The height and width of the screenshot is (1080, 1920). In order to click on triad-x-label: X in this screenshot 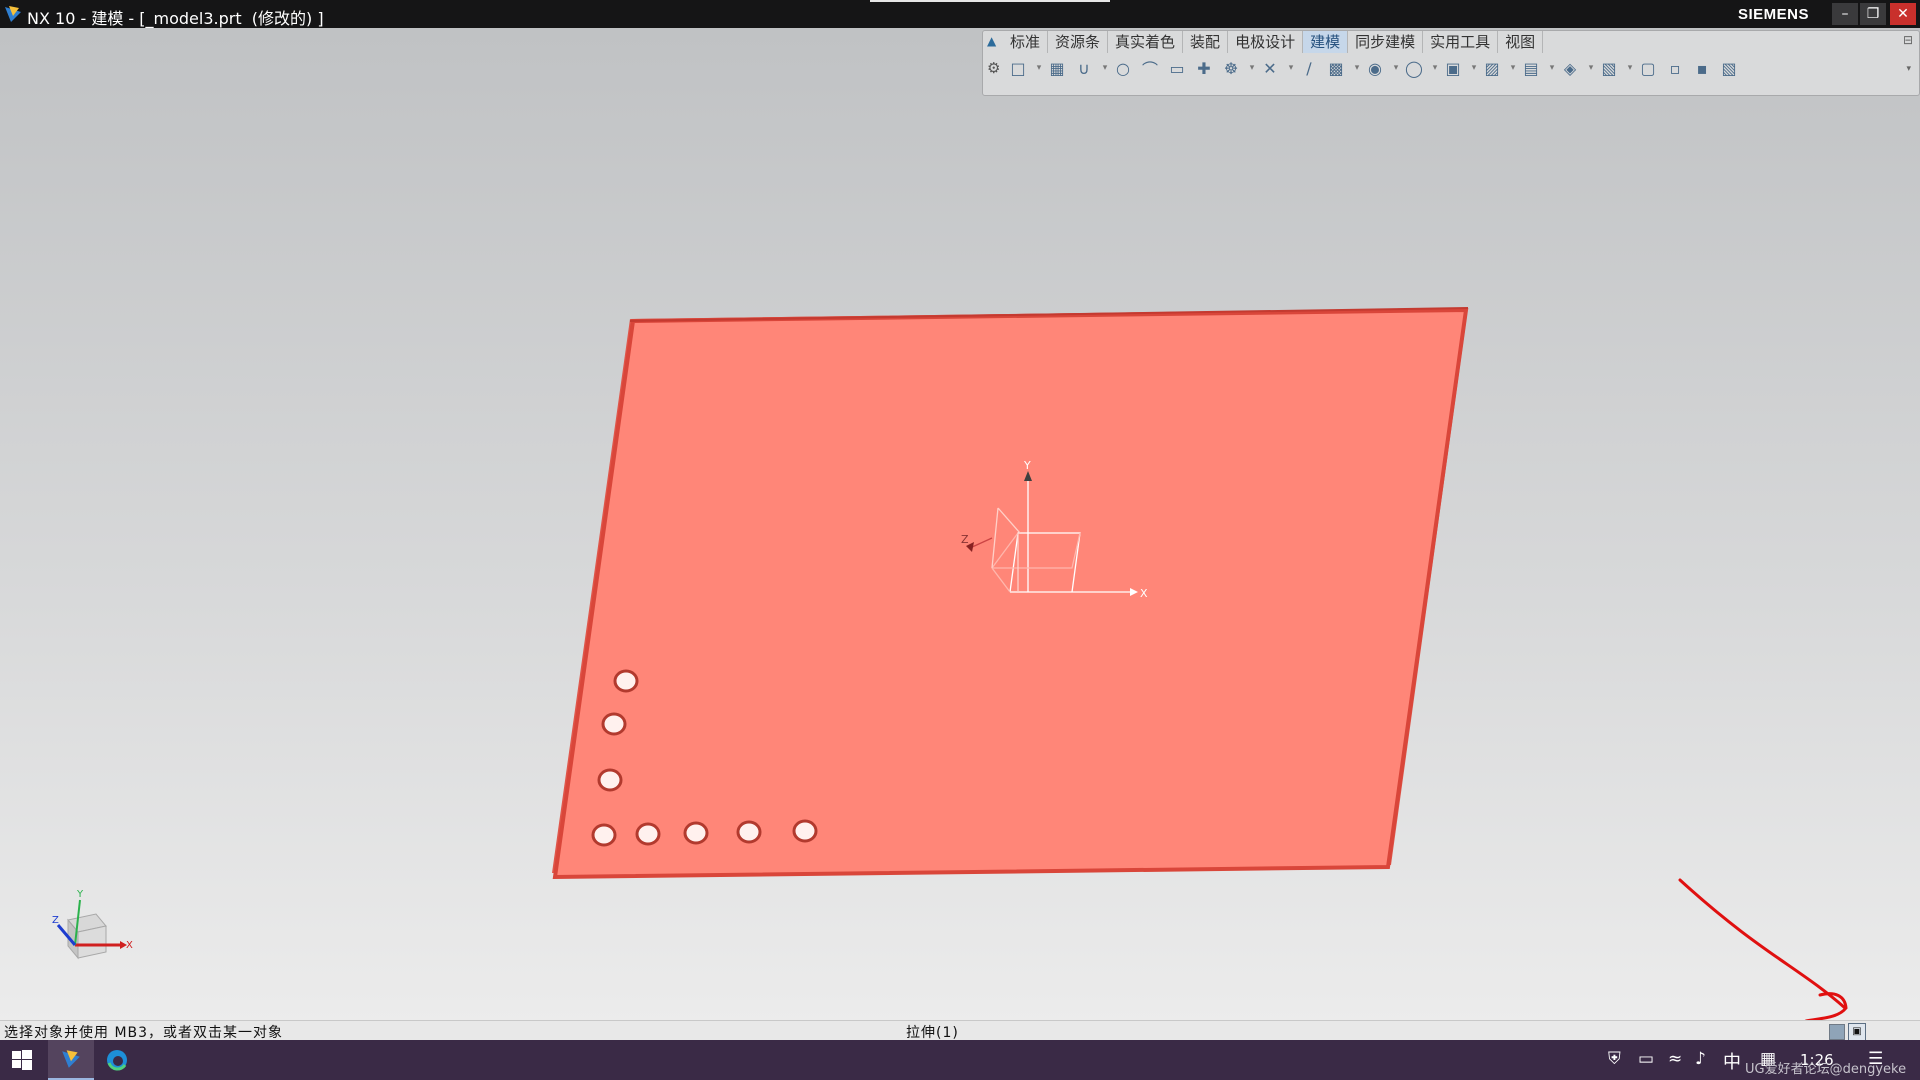, I will do `click(129, 945)`.